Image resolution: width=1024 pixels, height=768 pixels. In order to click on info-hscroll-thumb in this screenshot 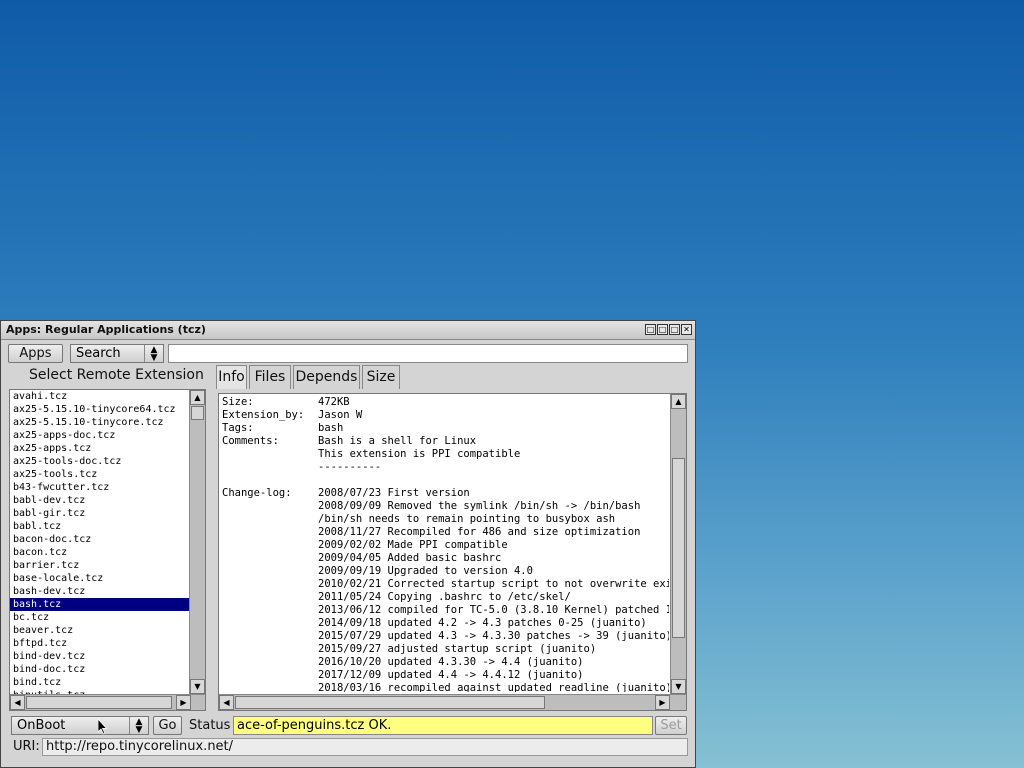, I will do `click(390, 702)`.